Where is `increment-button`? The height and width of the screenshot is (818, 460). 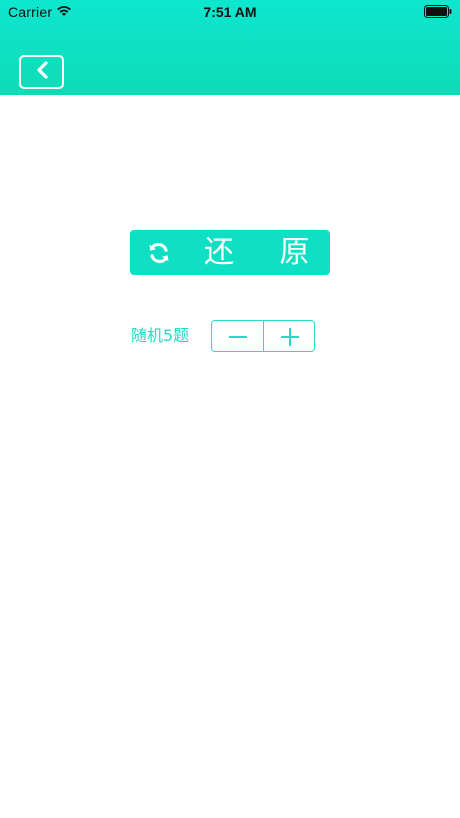 increment-button is located at coordinates (289, 336).